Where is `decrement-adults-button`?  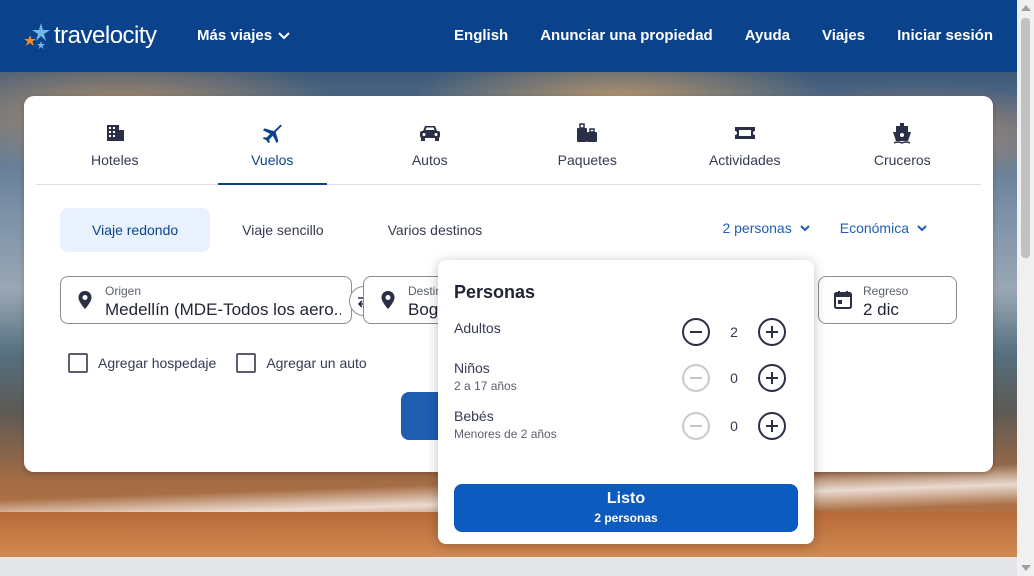
decrement-adults-button is located at coordinates (696, 332).